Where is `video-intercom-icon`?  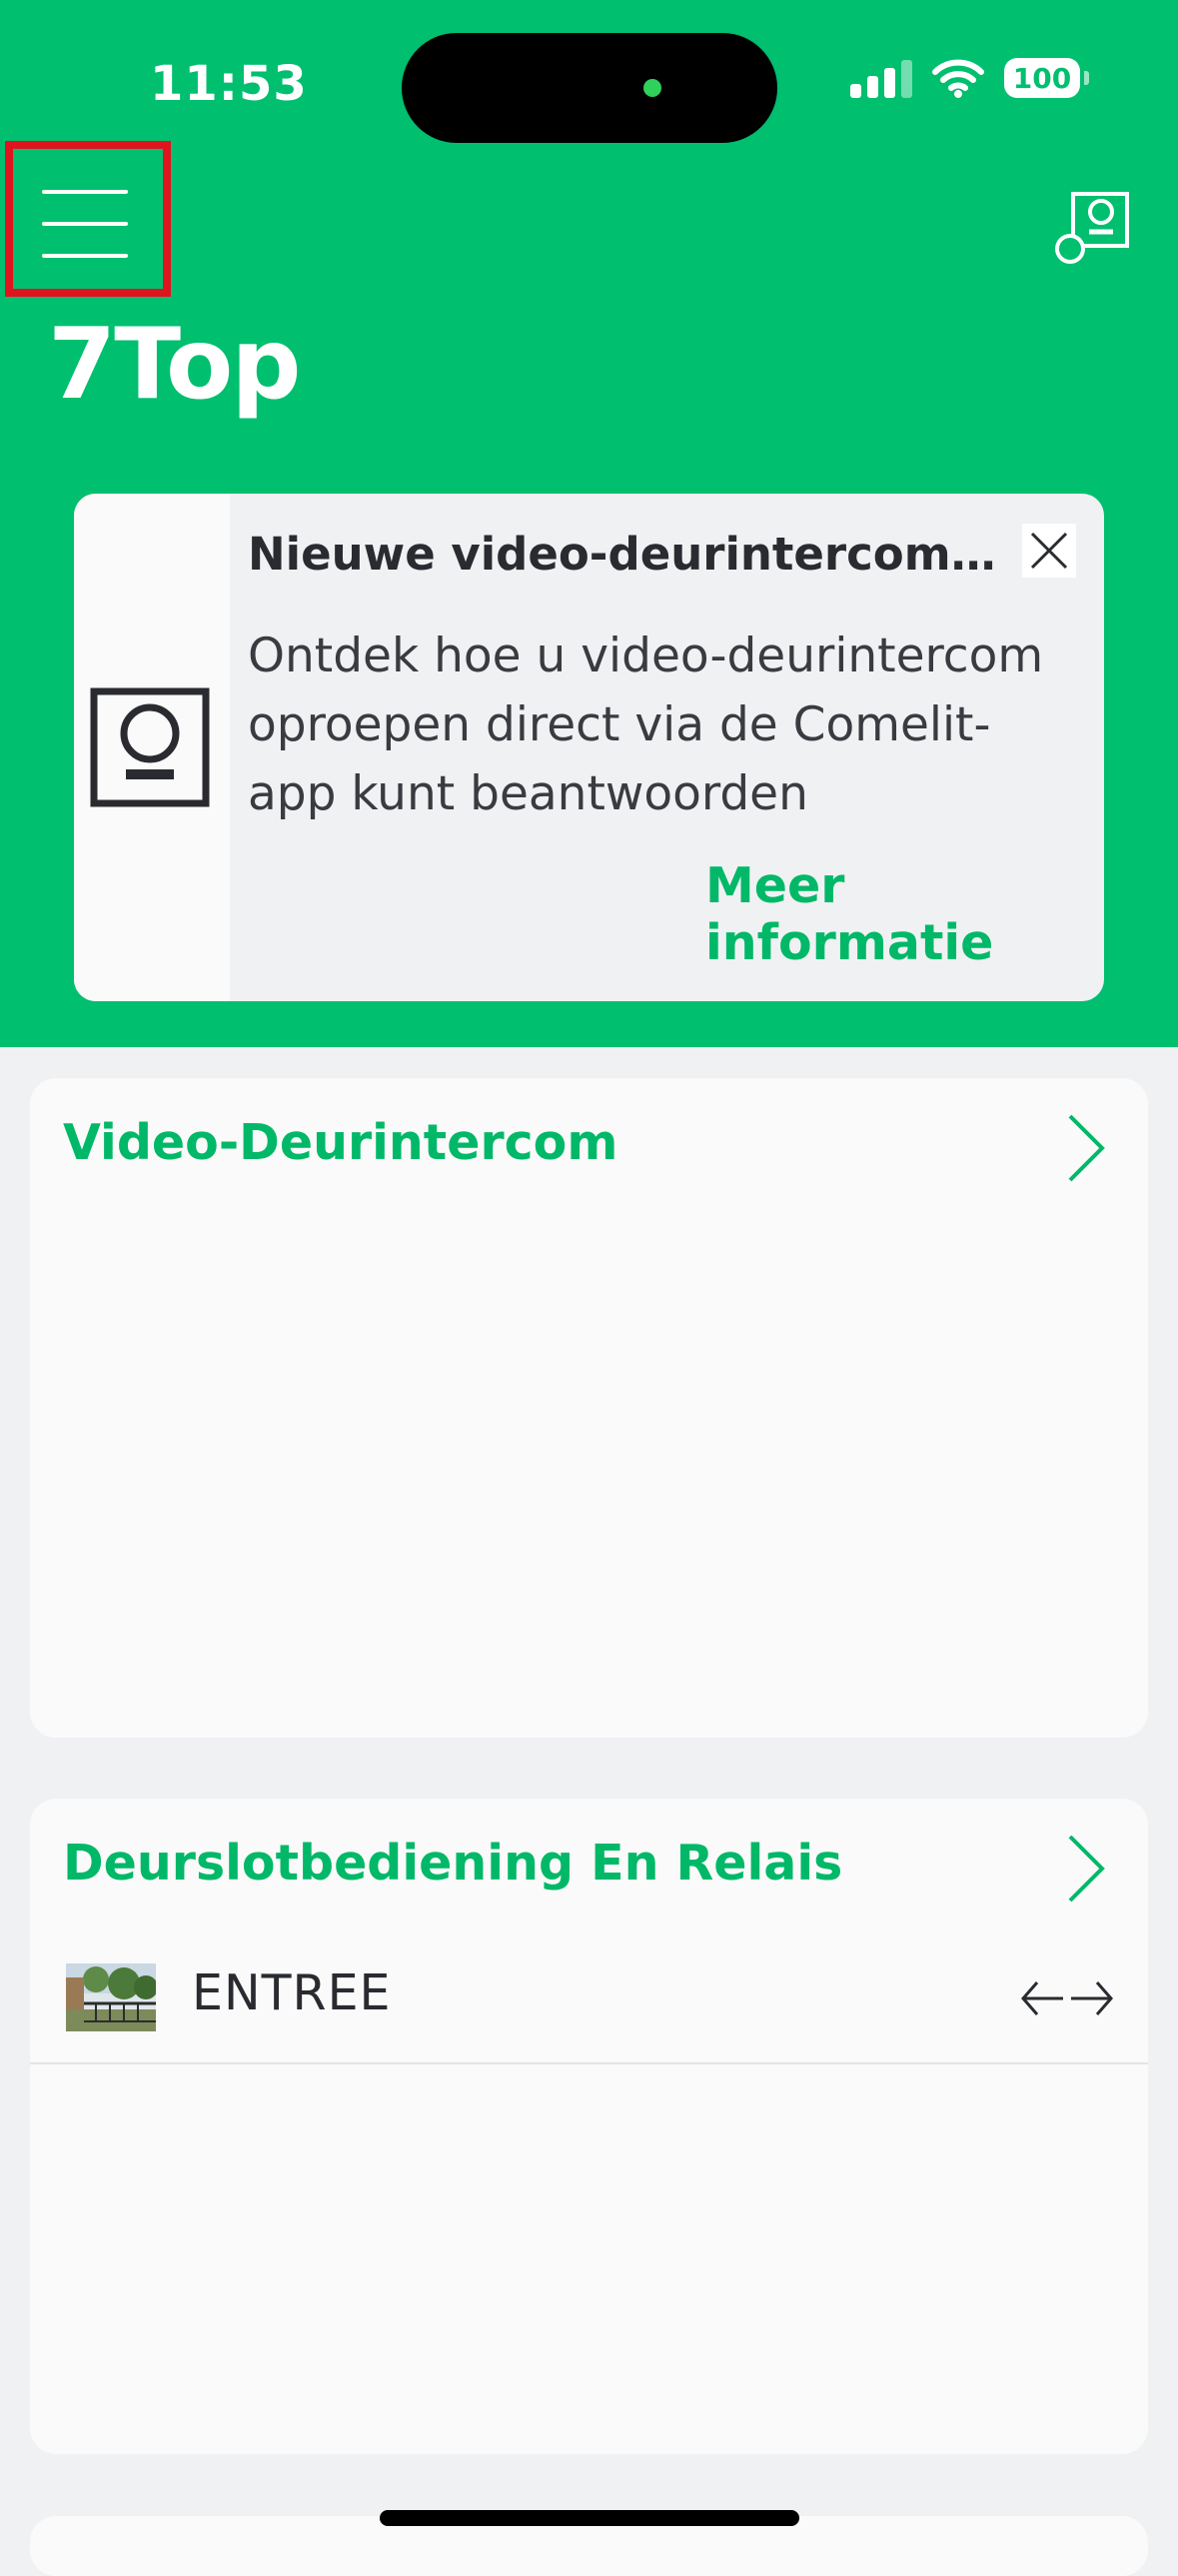
video-intercom-icon is located at coordinates (150, 747).